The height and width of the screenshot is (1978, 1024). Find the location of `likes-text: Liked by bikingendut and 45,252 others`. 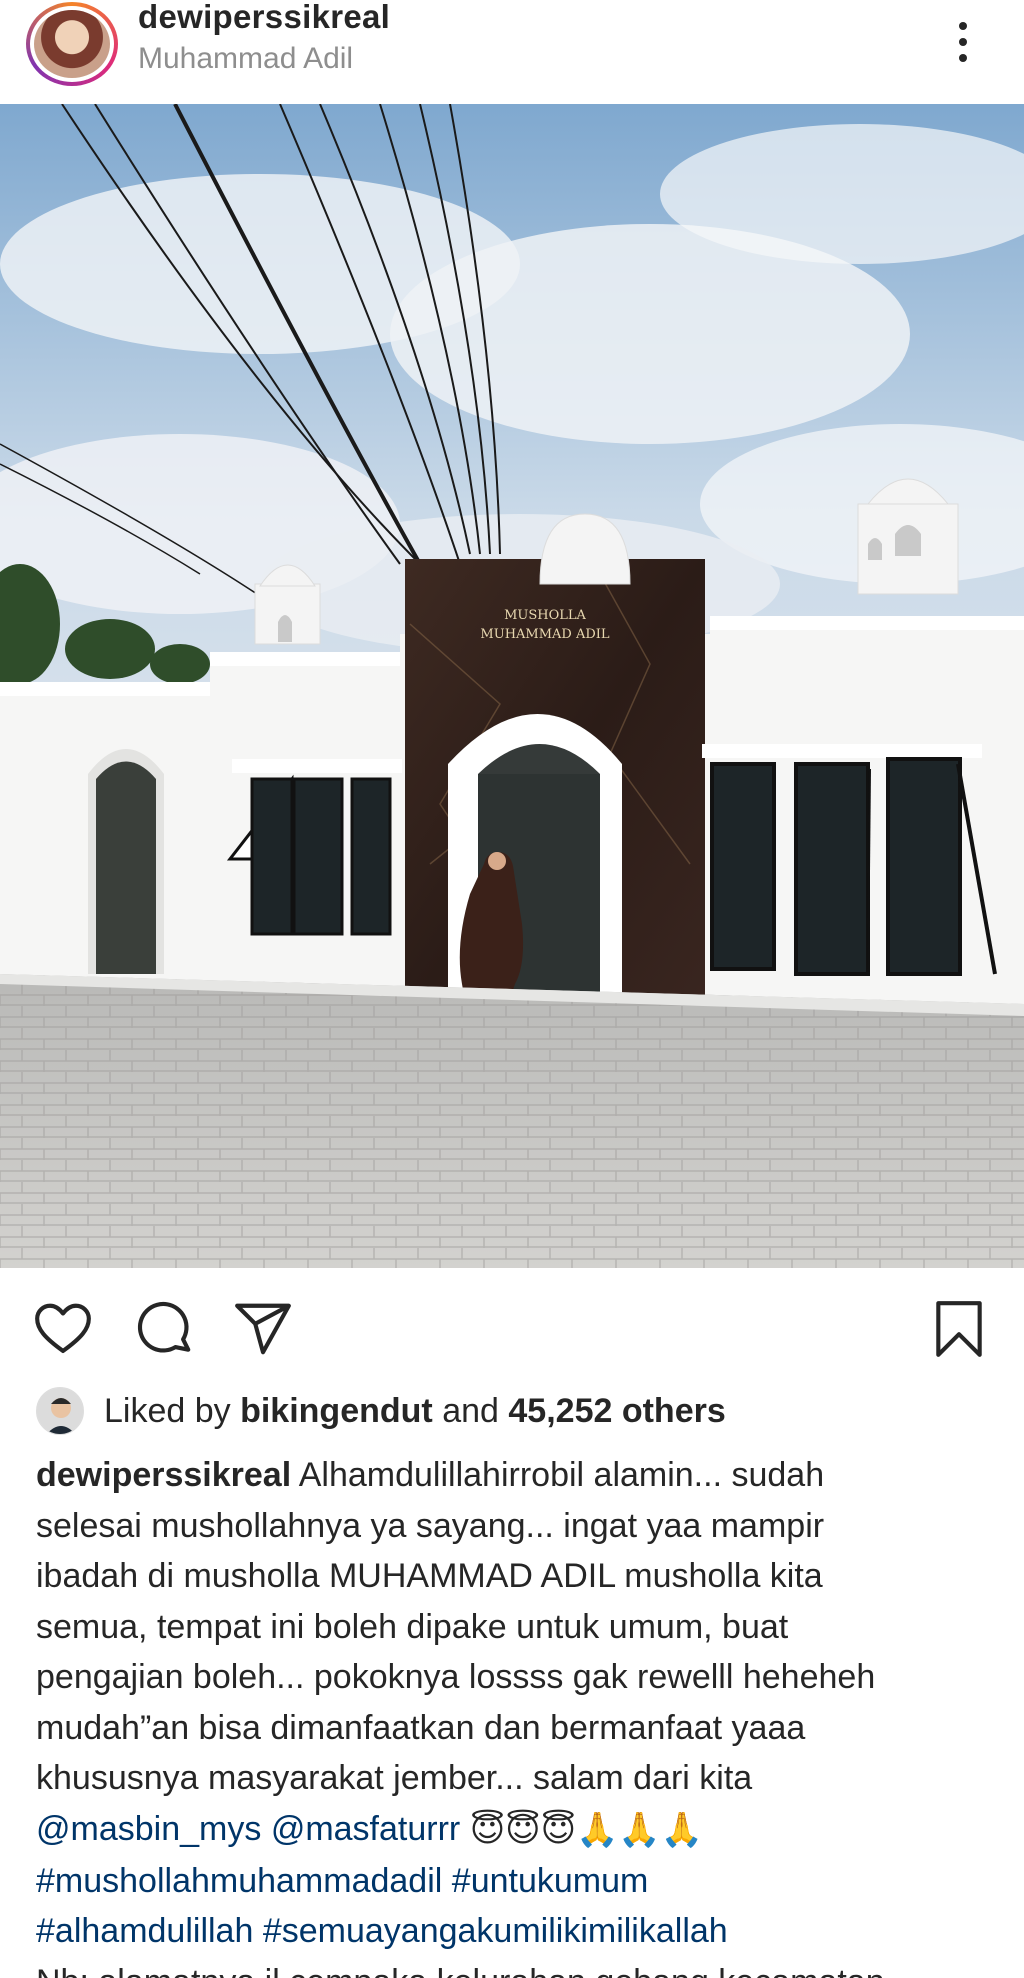

likes-text: Liked by bikingendut and 45,252 others is located at coordinates (415, 1411).